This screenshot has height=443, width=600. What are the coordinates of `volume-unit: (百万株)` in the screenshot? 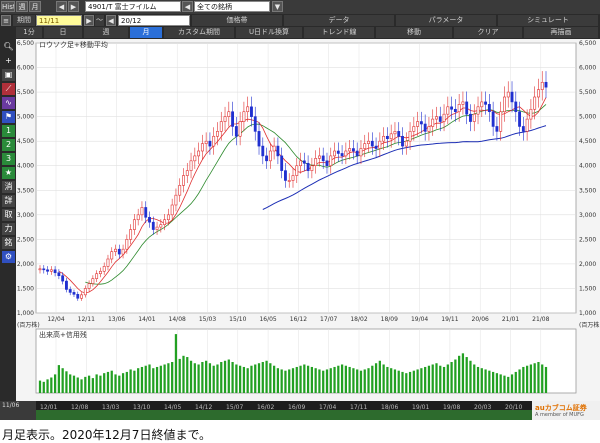 It's located at (28, 325).